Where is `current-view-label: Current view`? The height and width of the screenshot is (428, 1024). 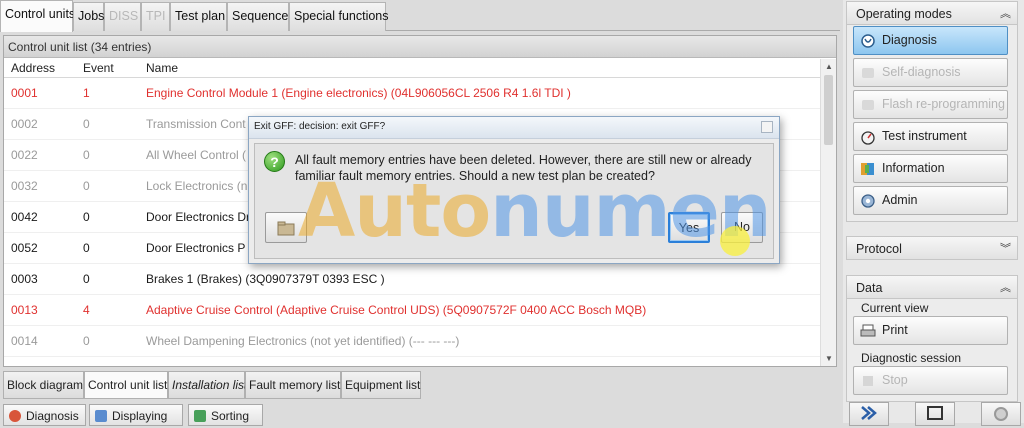
current-view-label: Current view is located at coordinates (895, 308).